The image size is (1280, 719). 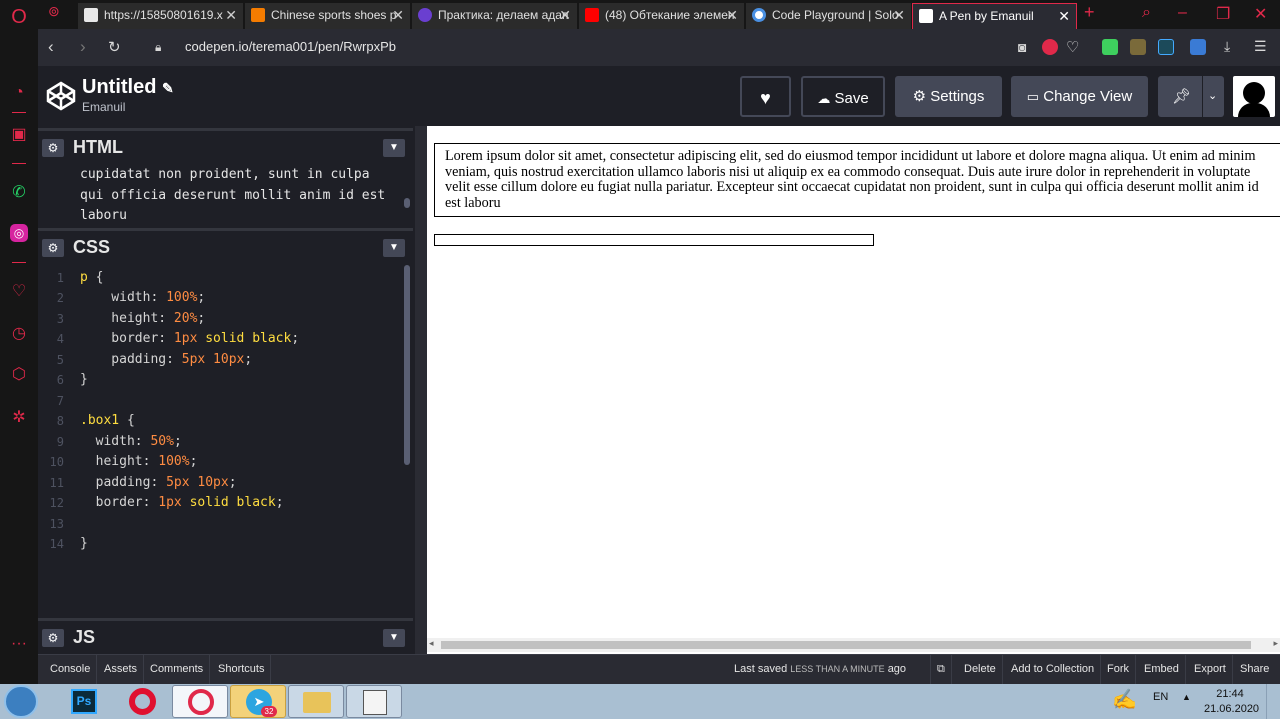 What do you see at coordinates (374, 701) in the screenshot?
I see `chart-app-taskbar-item` at bounding box center [374, 701].